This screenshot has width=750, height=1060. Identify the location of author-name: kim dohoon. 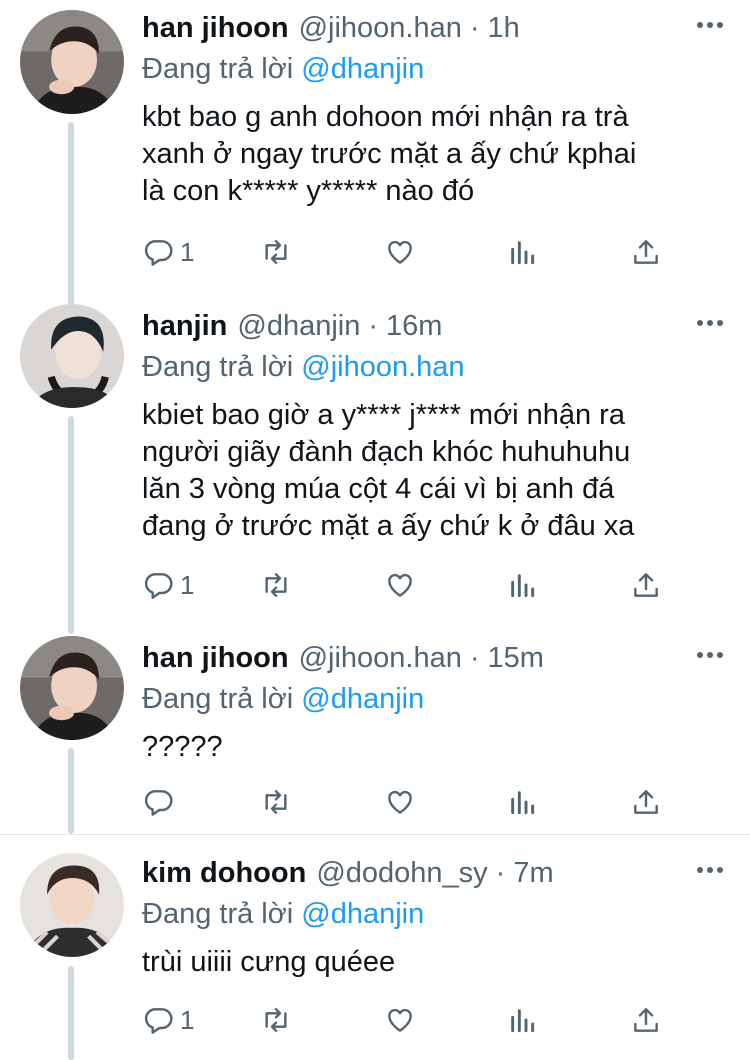
(224, 873).